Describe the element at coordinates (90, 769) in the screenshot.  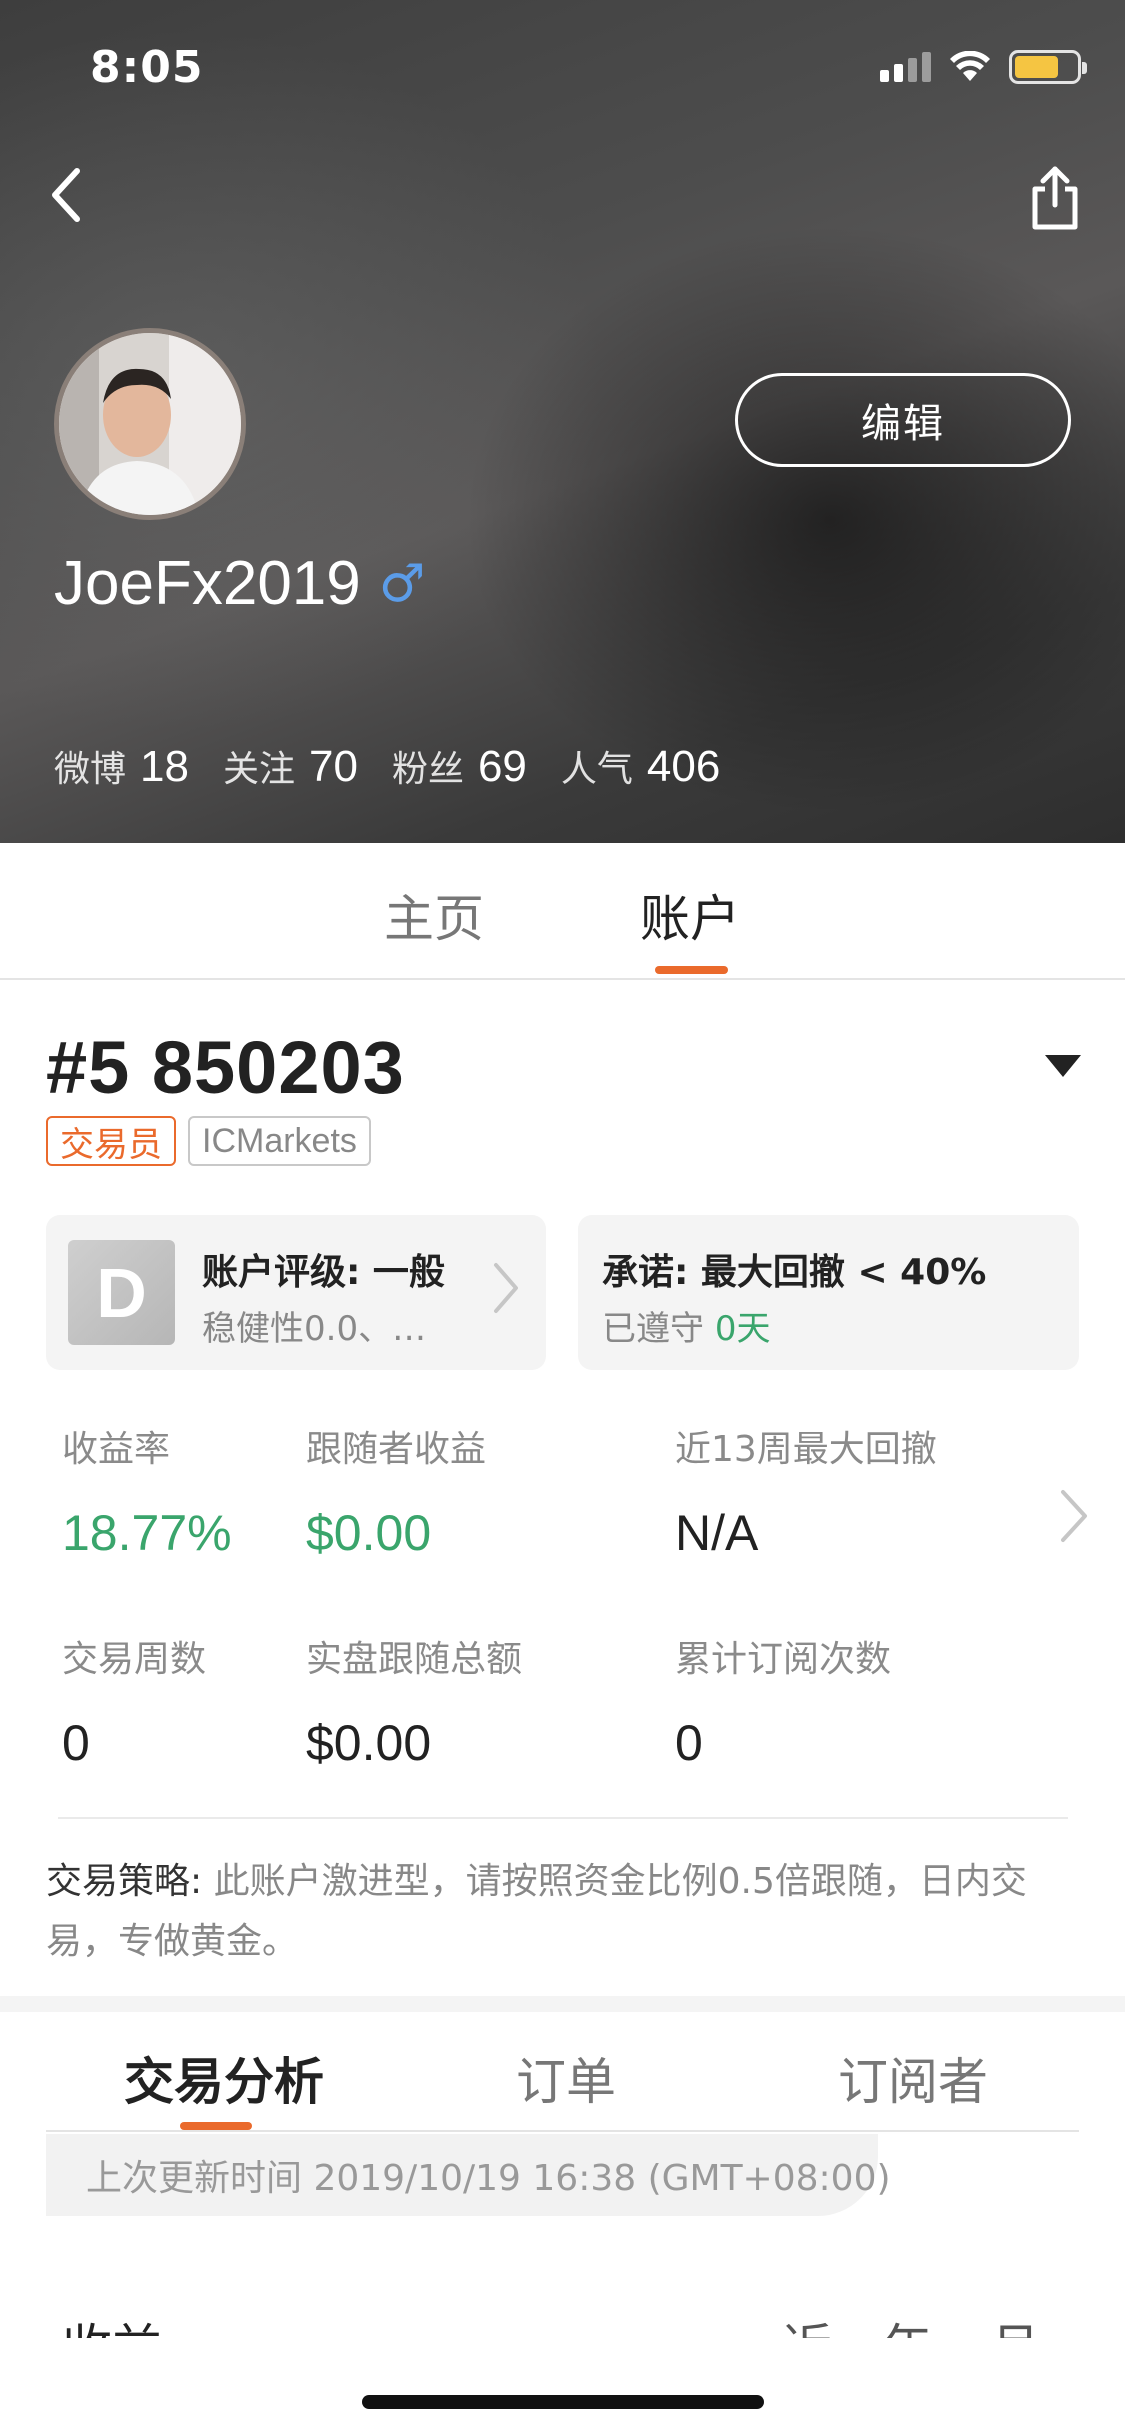
I see `stat-label: 微博` at that location.